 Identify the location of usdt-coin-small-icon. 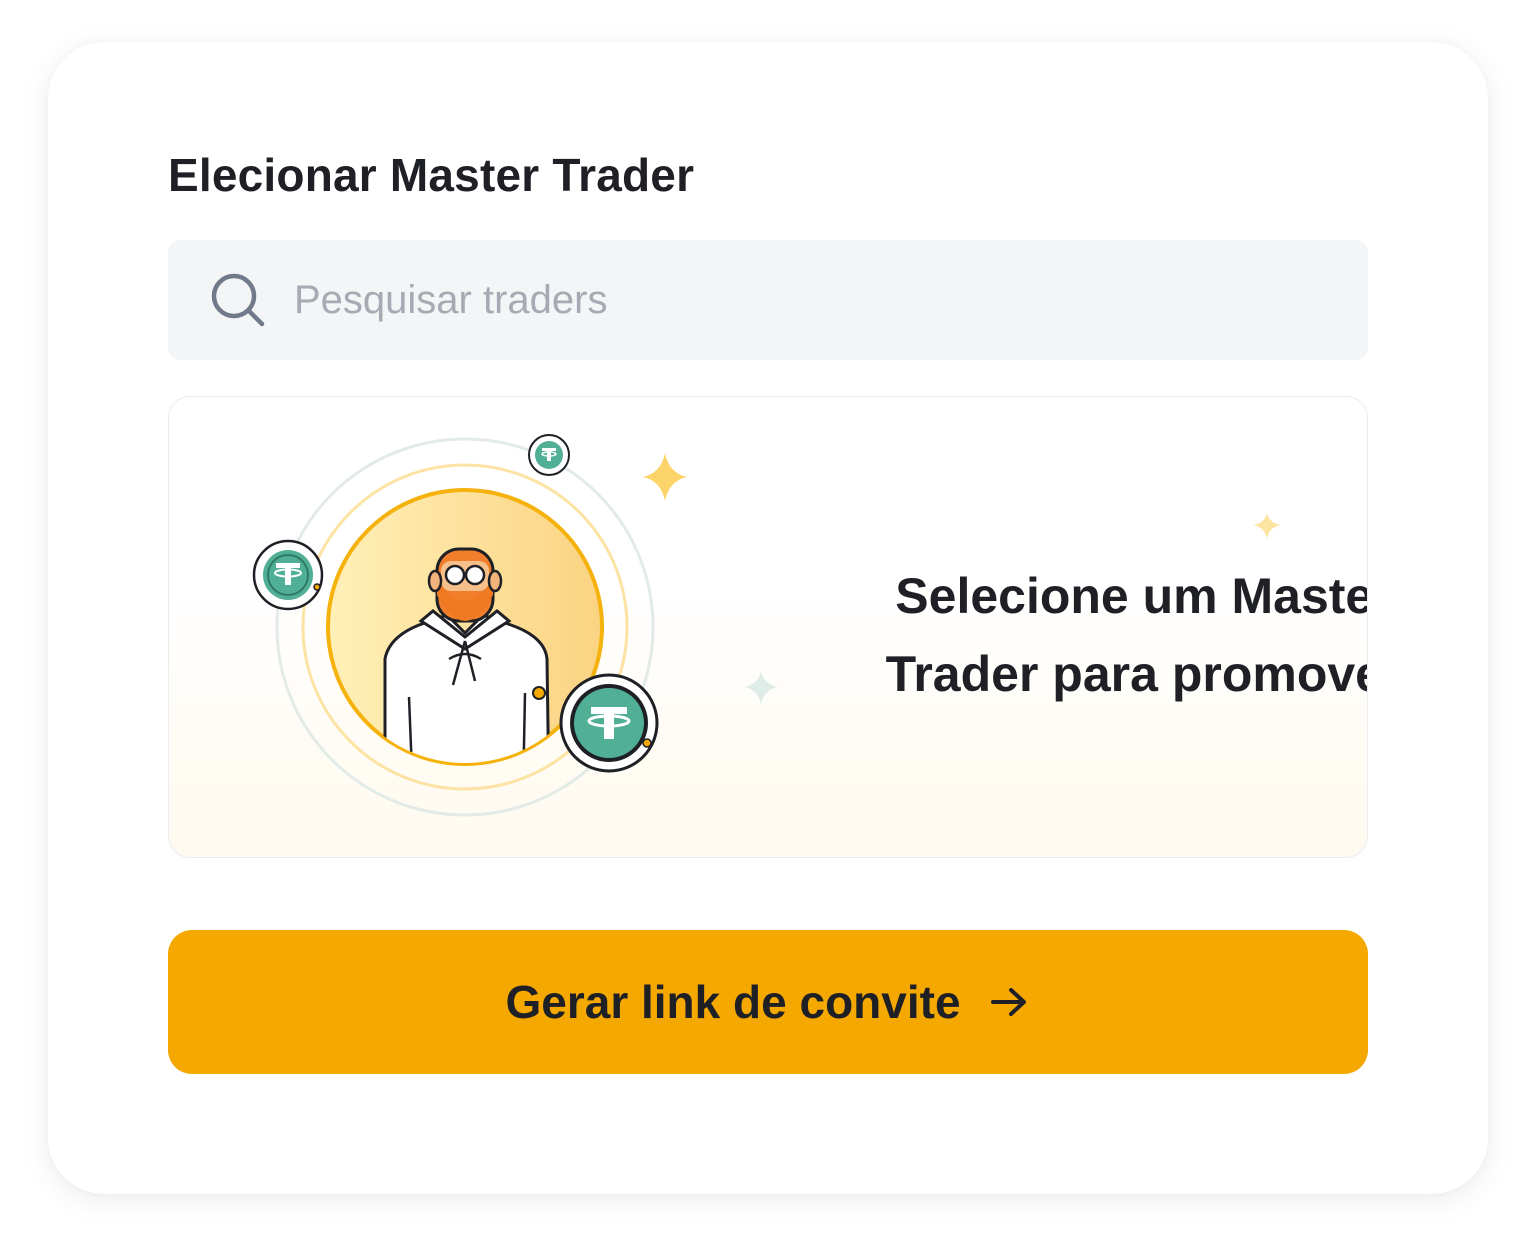
(549, 455).